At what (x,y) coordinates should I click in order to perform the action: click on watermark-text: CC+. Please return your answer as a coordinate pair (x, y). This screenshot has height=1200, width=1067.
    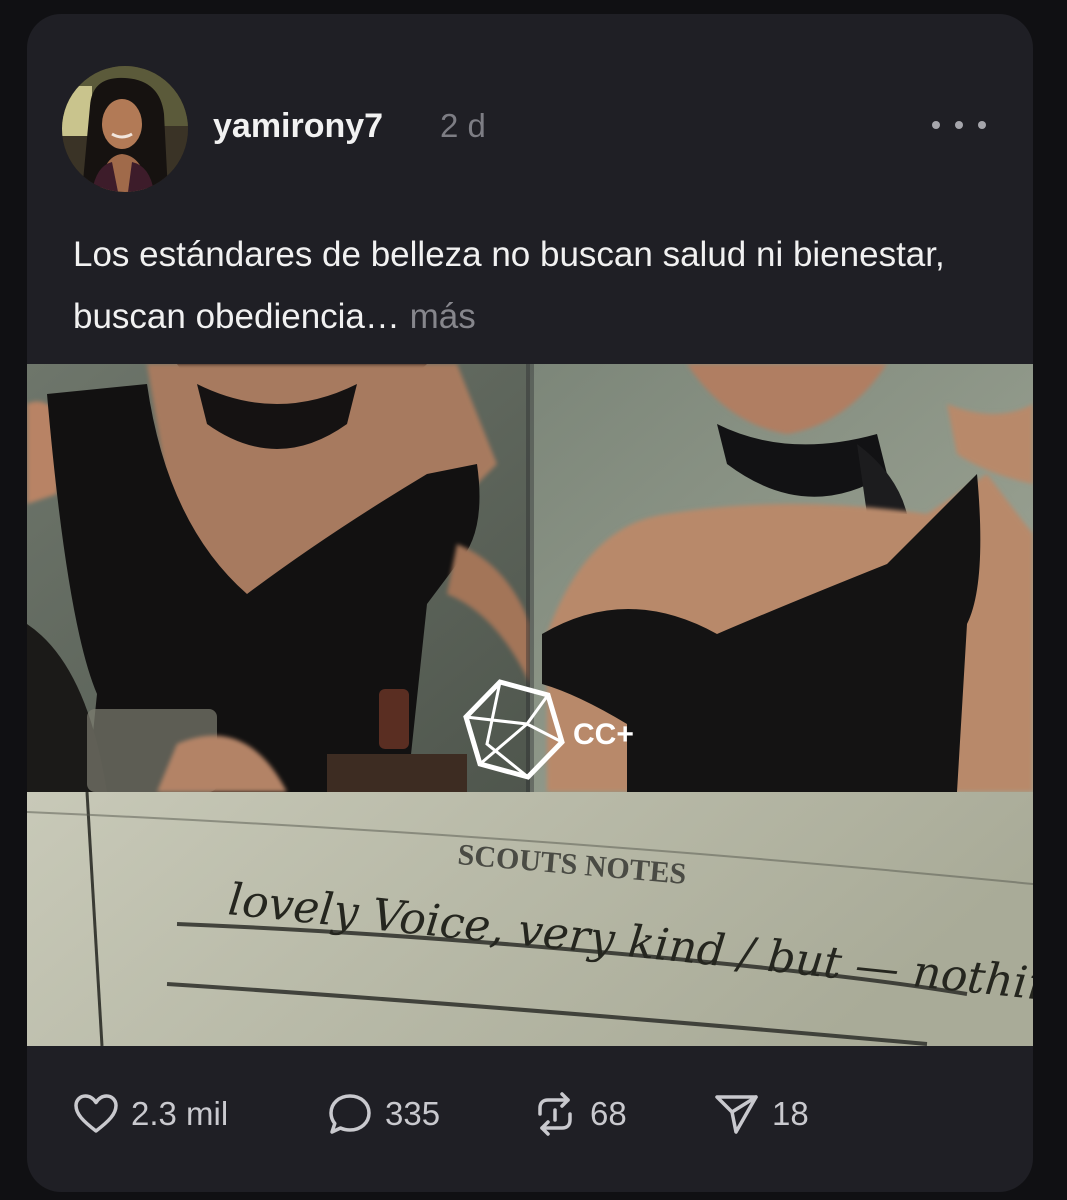
    Looking at the image, I should click on (603, 734).